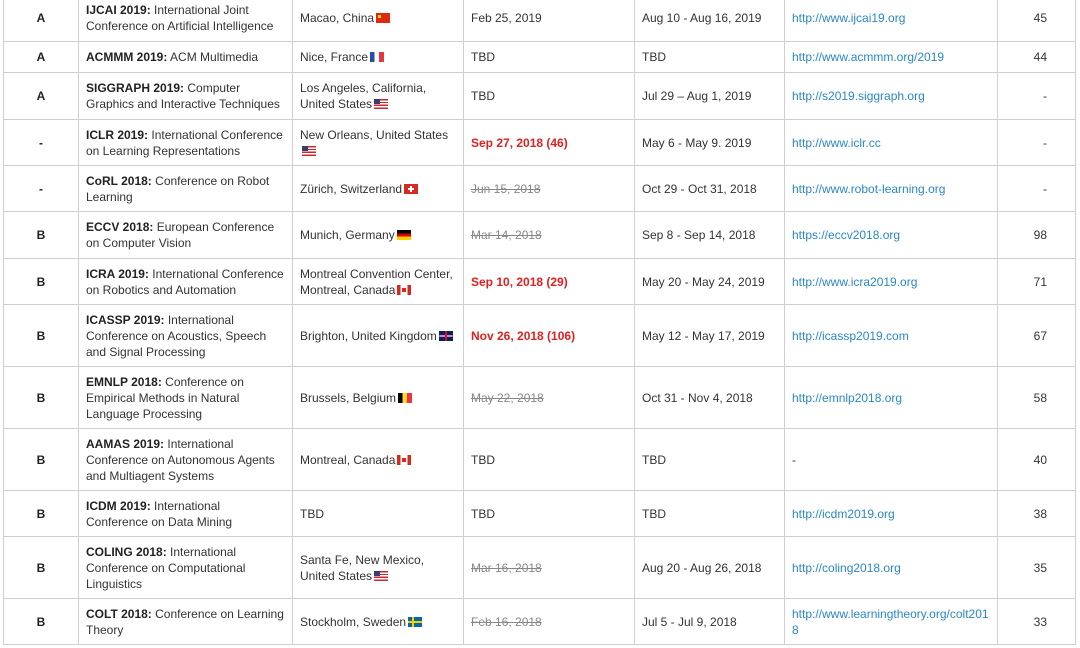  Describe the element at coordinates (843, 514) in the screenshot. I see `conference-url-link: http://icdm2019.org` at that location.